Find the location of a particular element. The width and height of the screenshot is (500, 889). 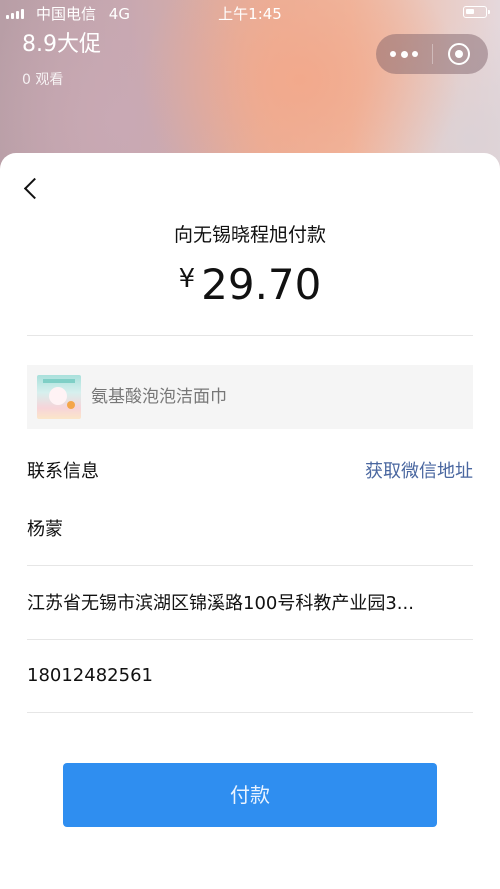

status-time: 上午1:45 is located at coordinates (250, 14).